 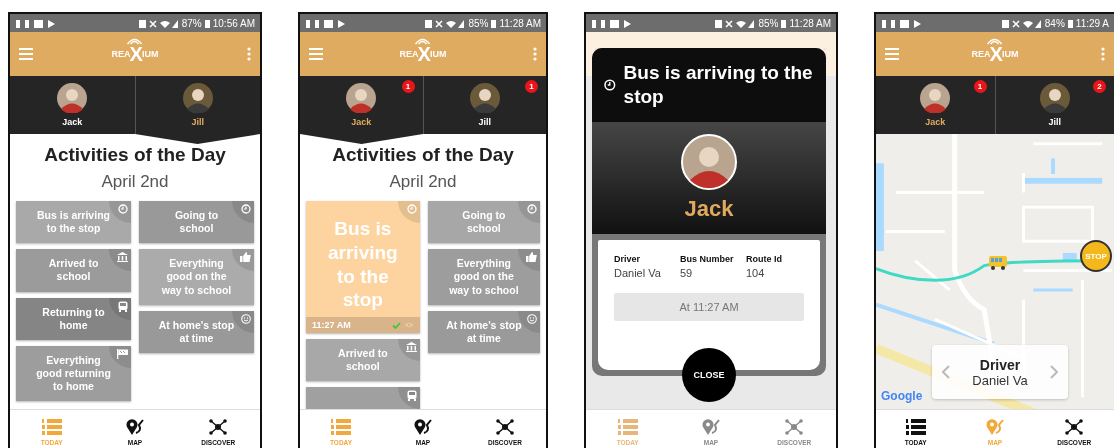 I want to click on field-value: 104, so click(x=756, y=273).